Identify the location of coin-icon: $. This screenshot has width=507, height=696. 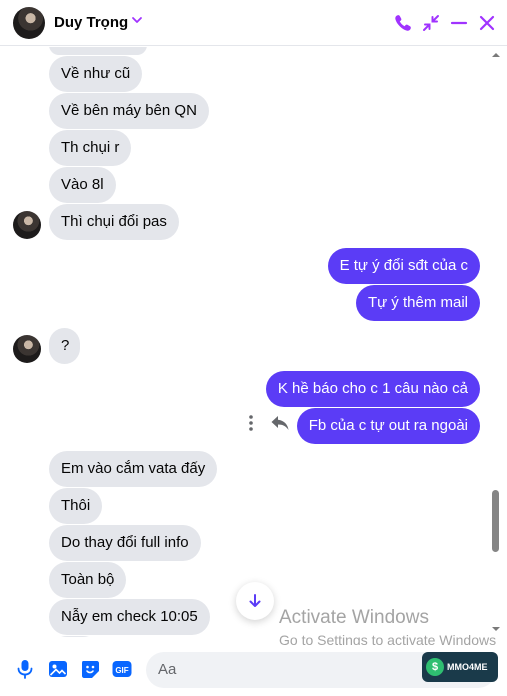
(435, 667).